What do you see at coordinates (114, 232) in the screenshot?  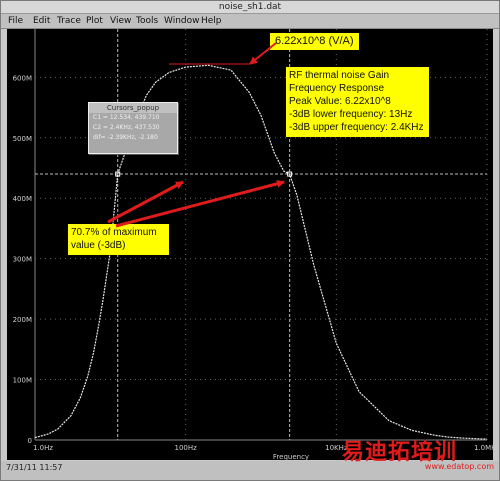 I see `threshold-line-1: 70.7% of maximum` at bounding box center [114, 232].